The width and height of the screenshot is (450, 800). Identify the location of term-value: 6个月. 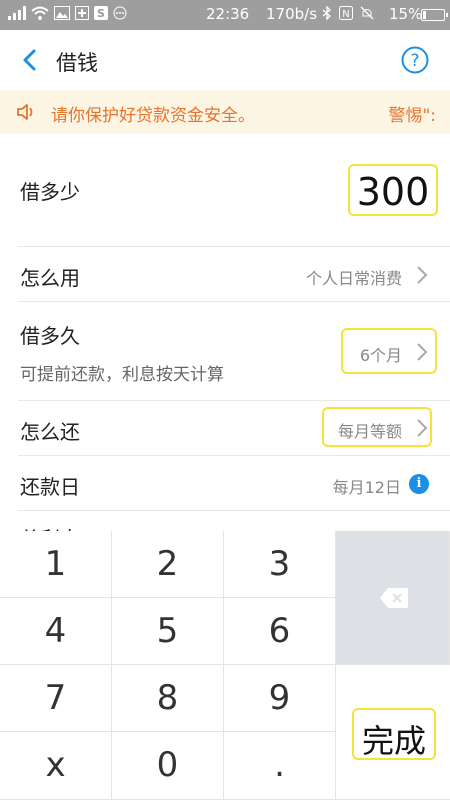
(380, 355).